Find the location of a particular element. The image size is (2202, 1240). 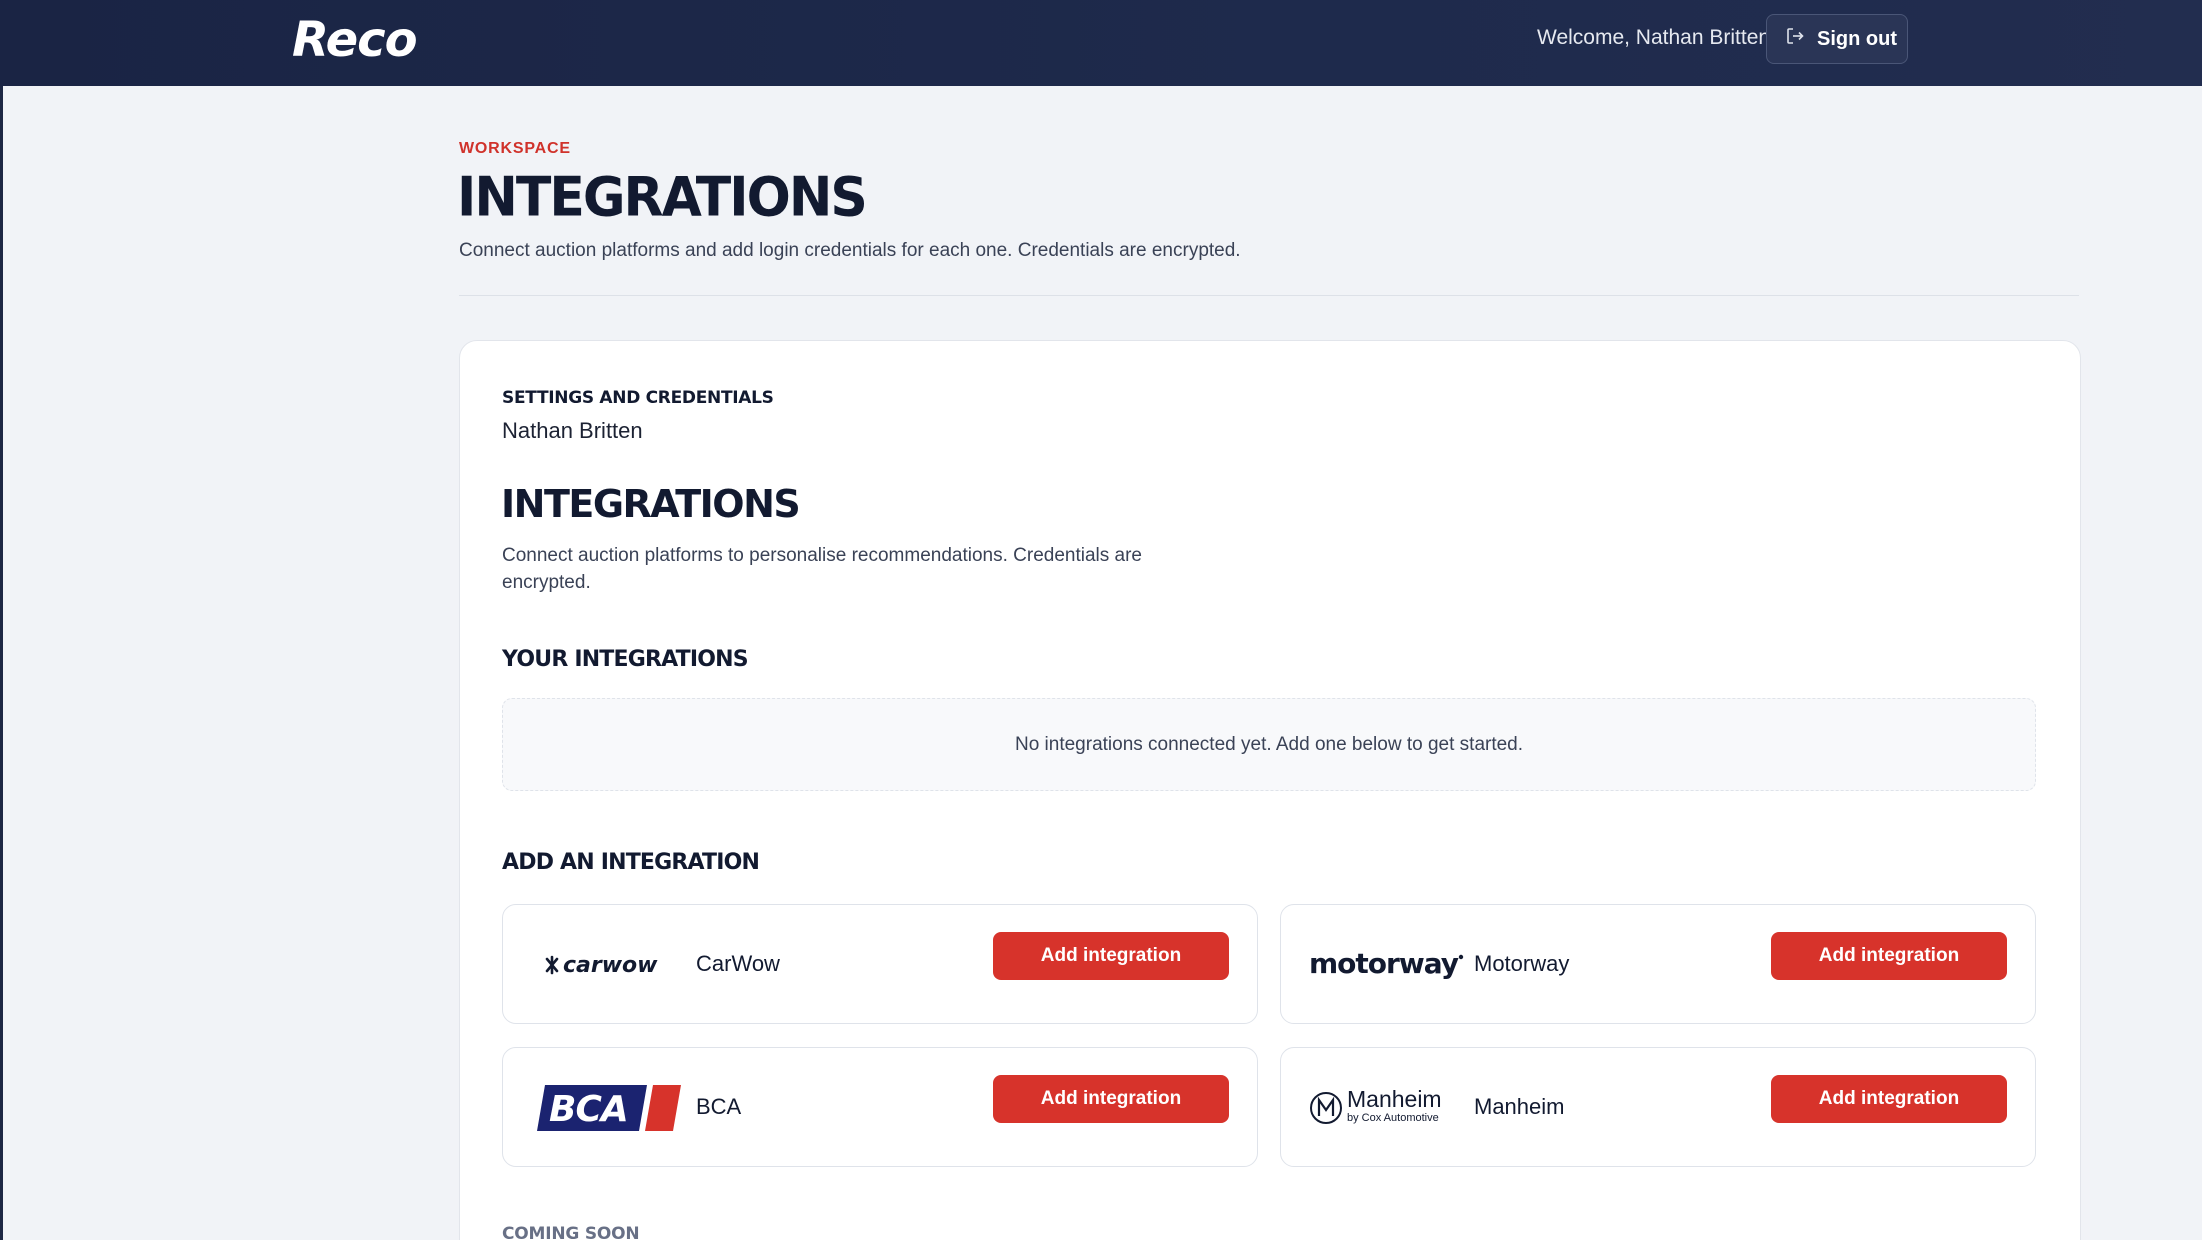

integration-name: BCA is located at coordinates (719, 1106).